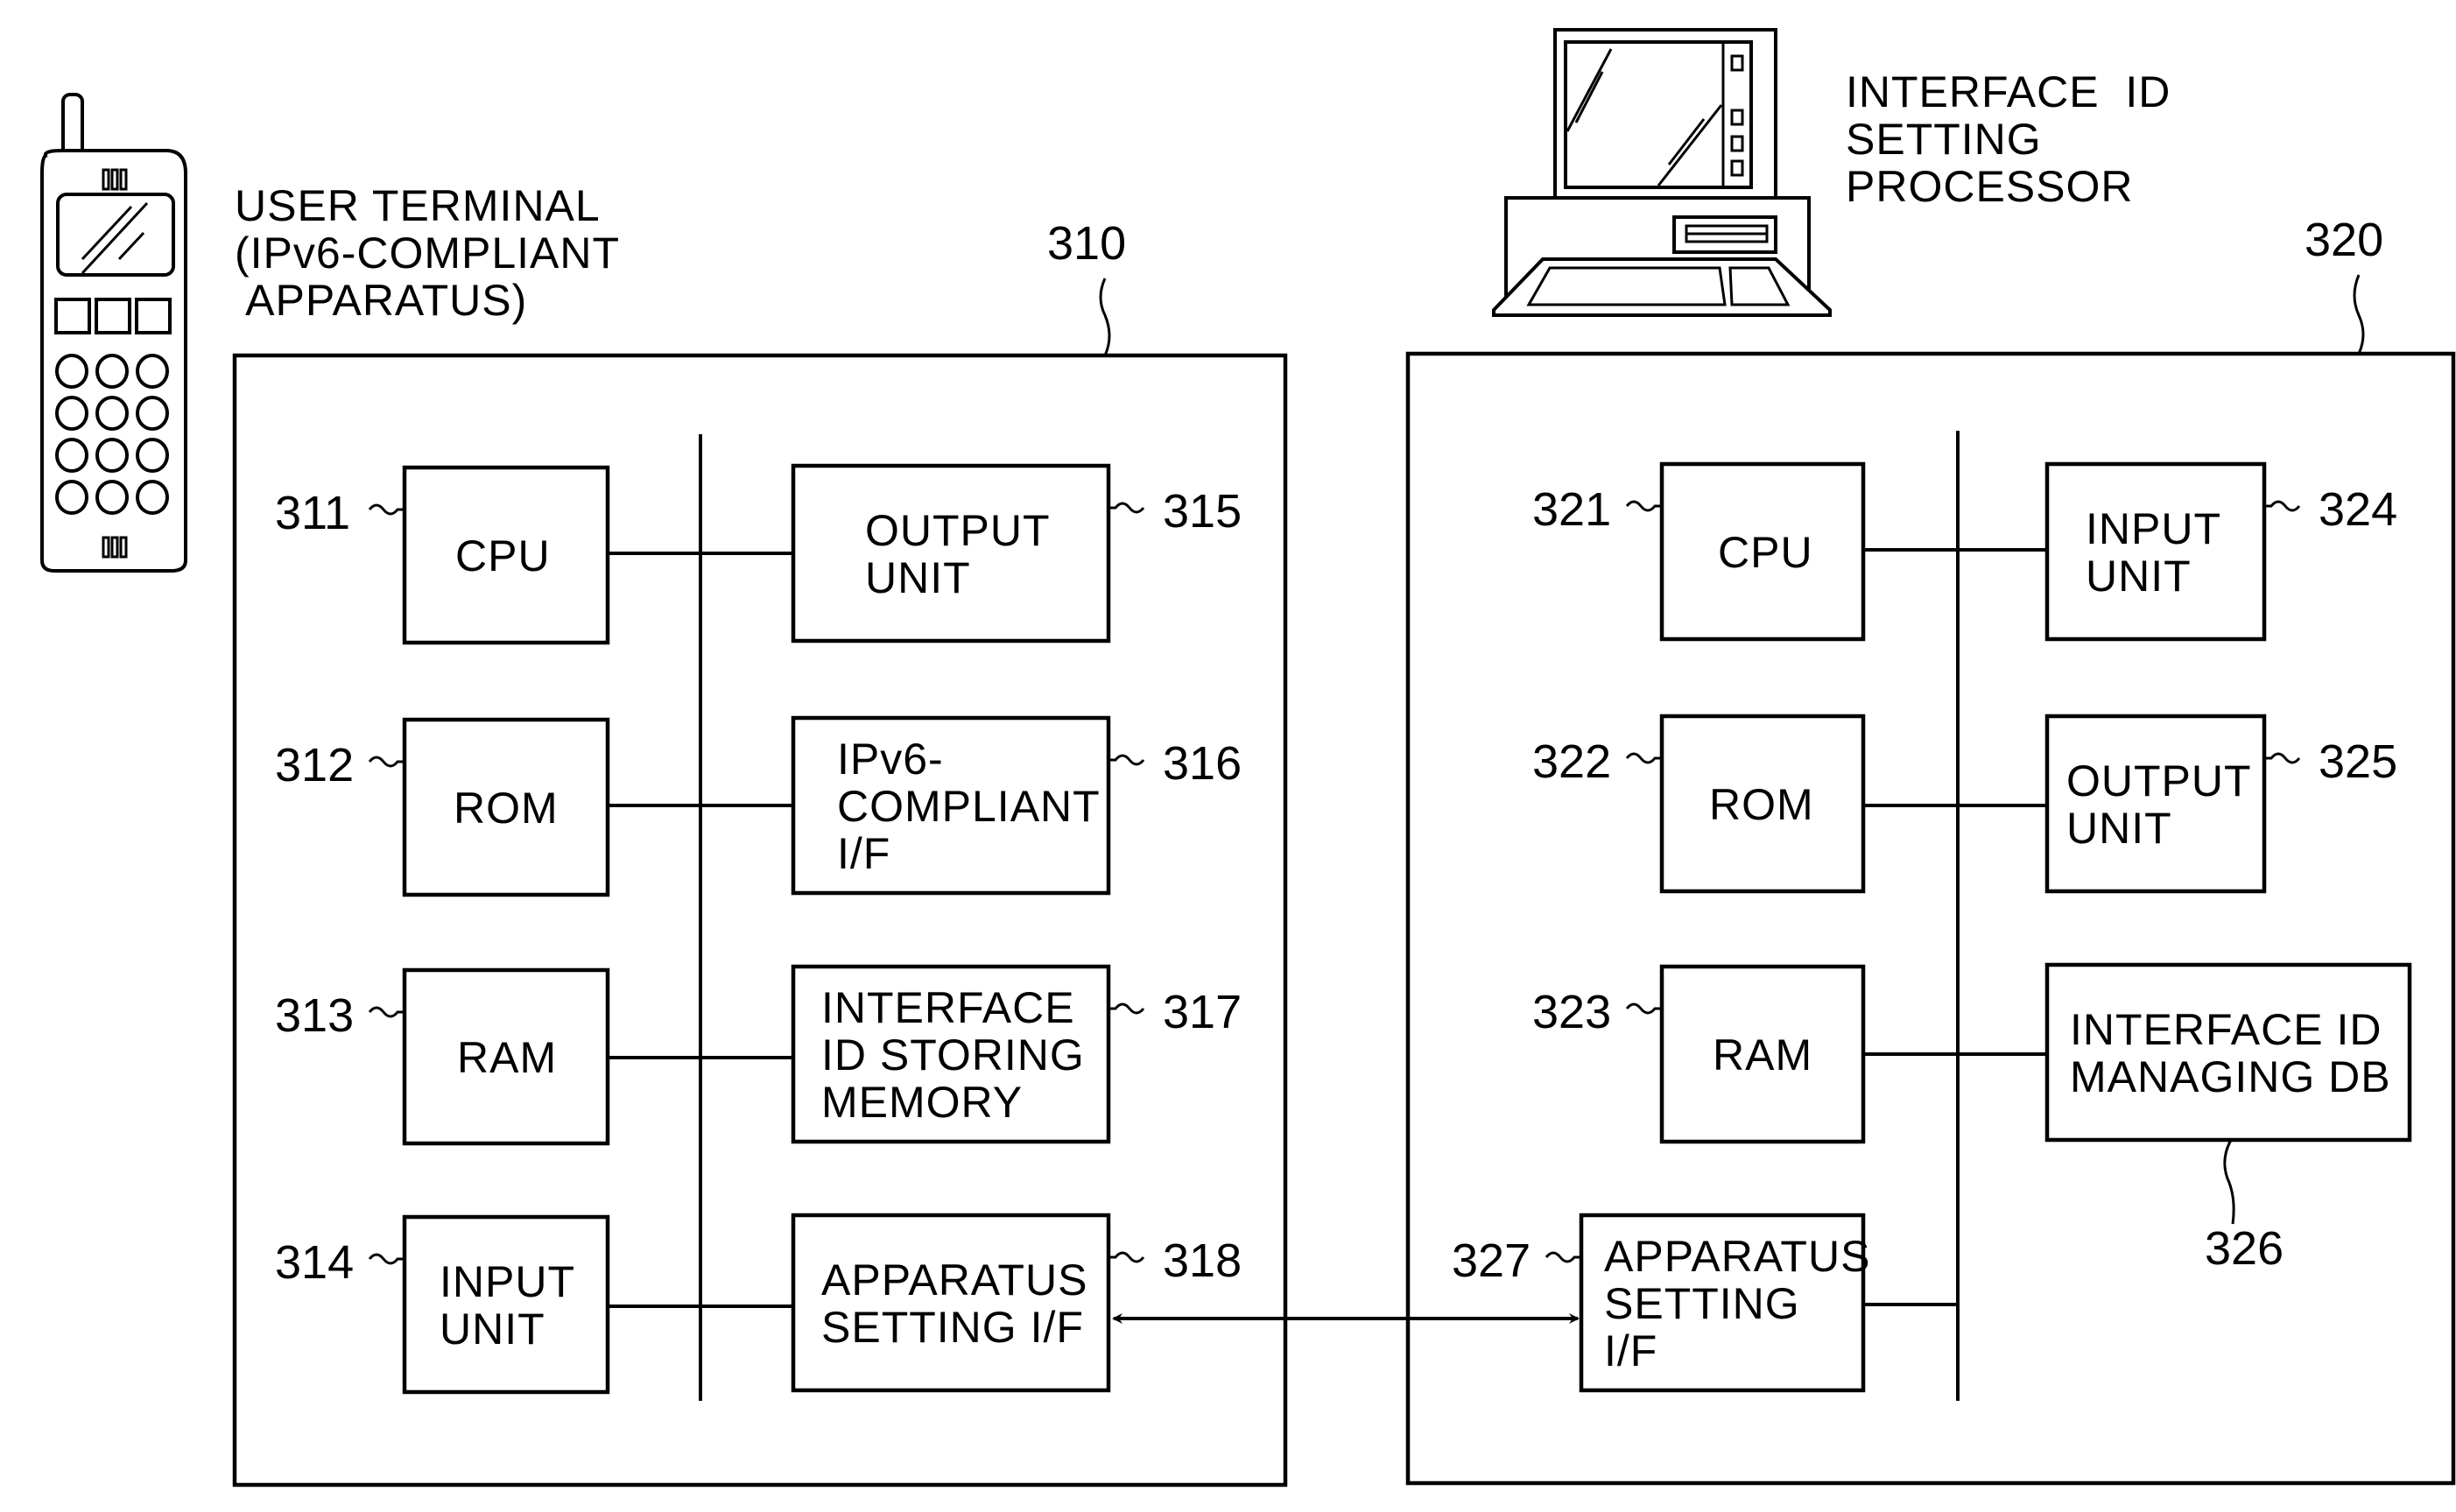 The height and width of the screenshot is (1512, 2456). I want to click on block-label-line: SETTING, so click(1702, 1304).